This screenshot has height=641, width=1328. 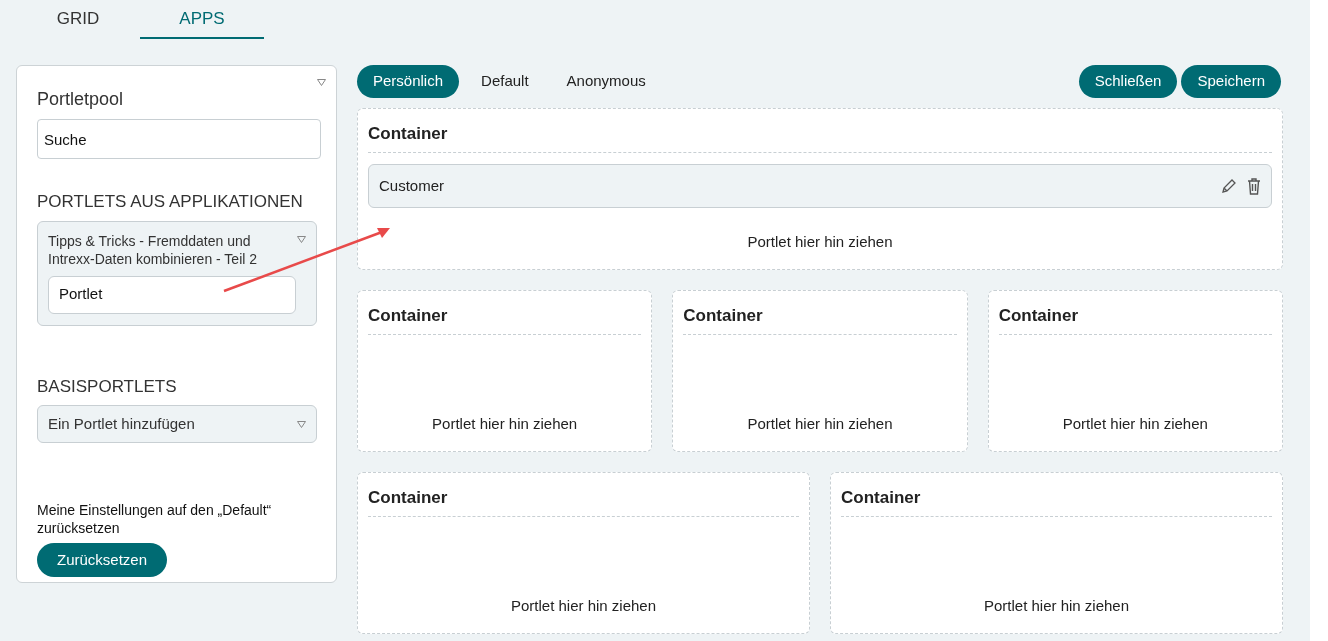 I want to click on portlet-card: Customer, so click(x=820, y=186).